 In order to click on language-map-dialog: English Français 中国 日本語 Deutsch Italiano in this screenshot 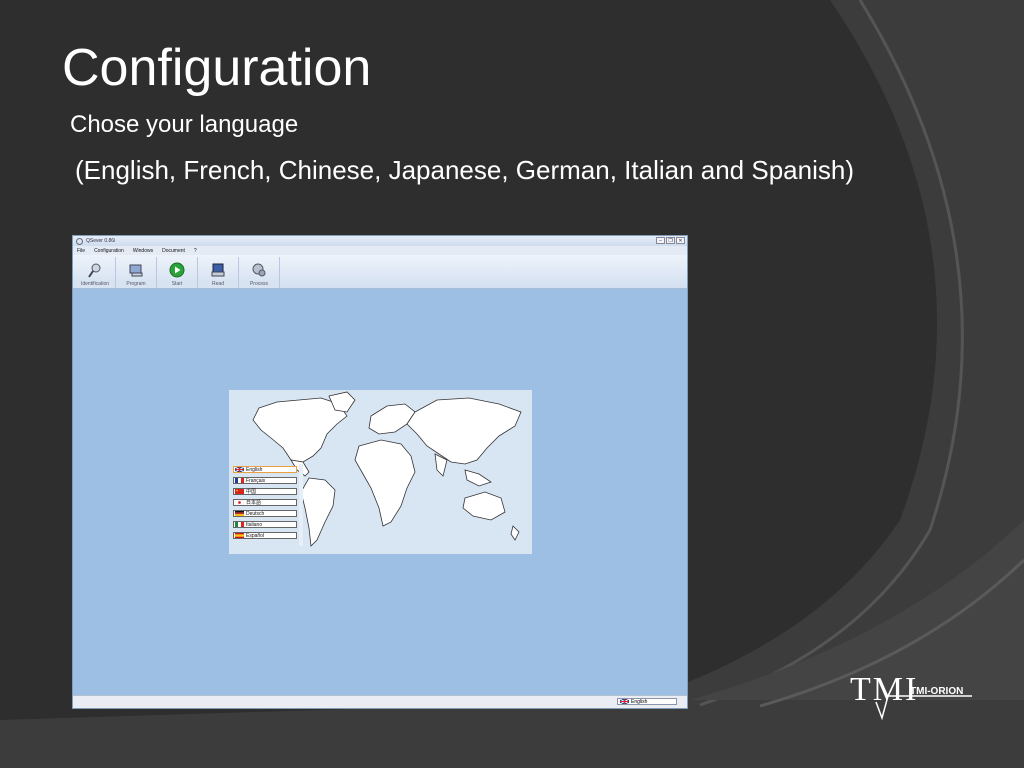, I will do `click(380, 472)`.